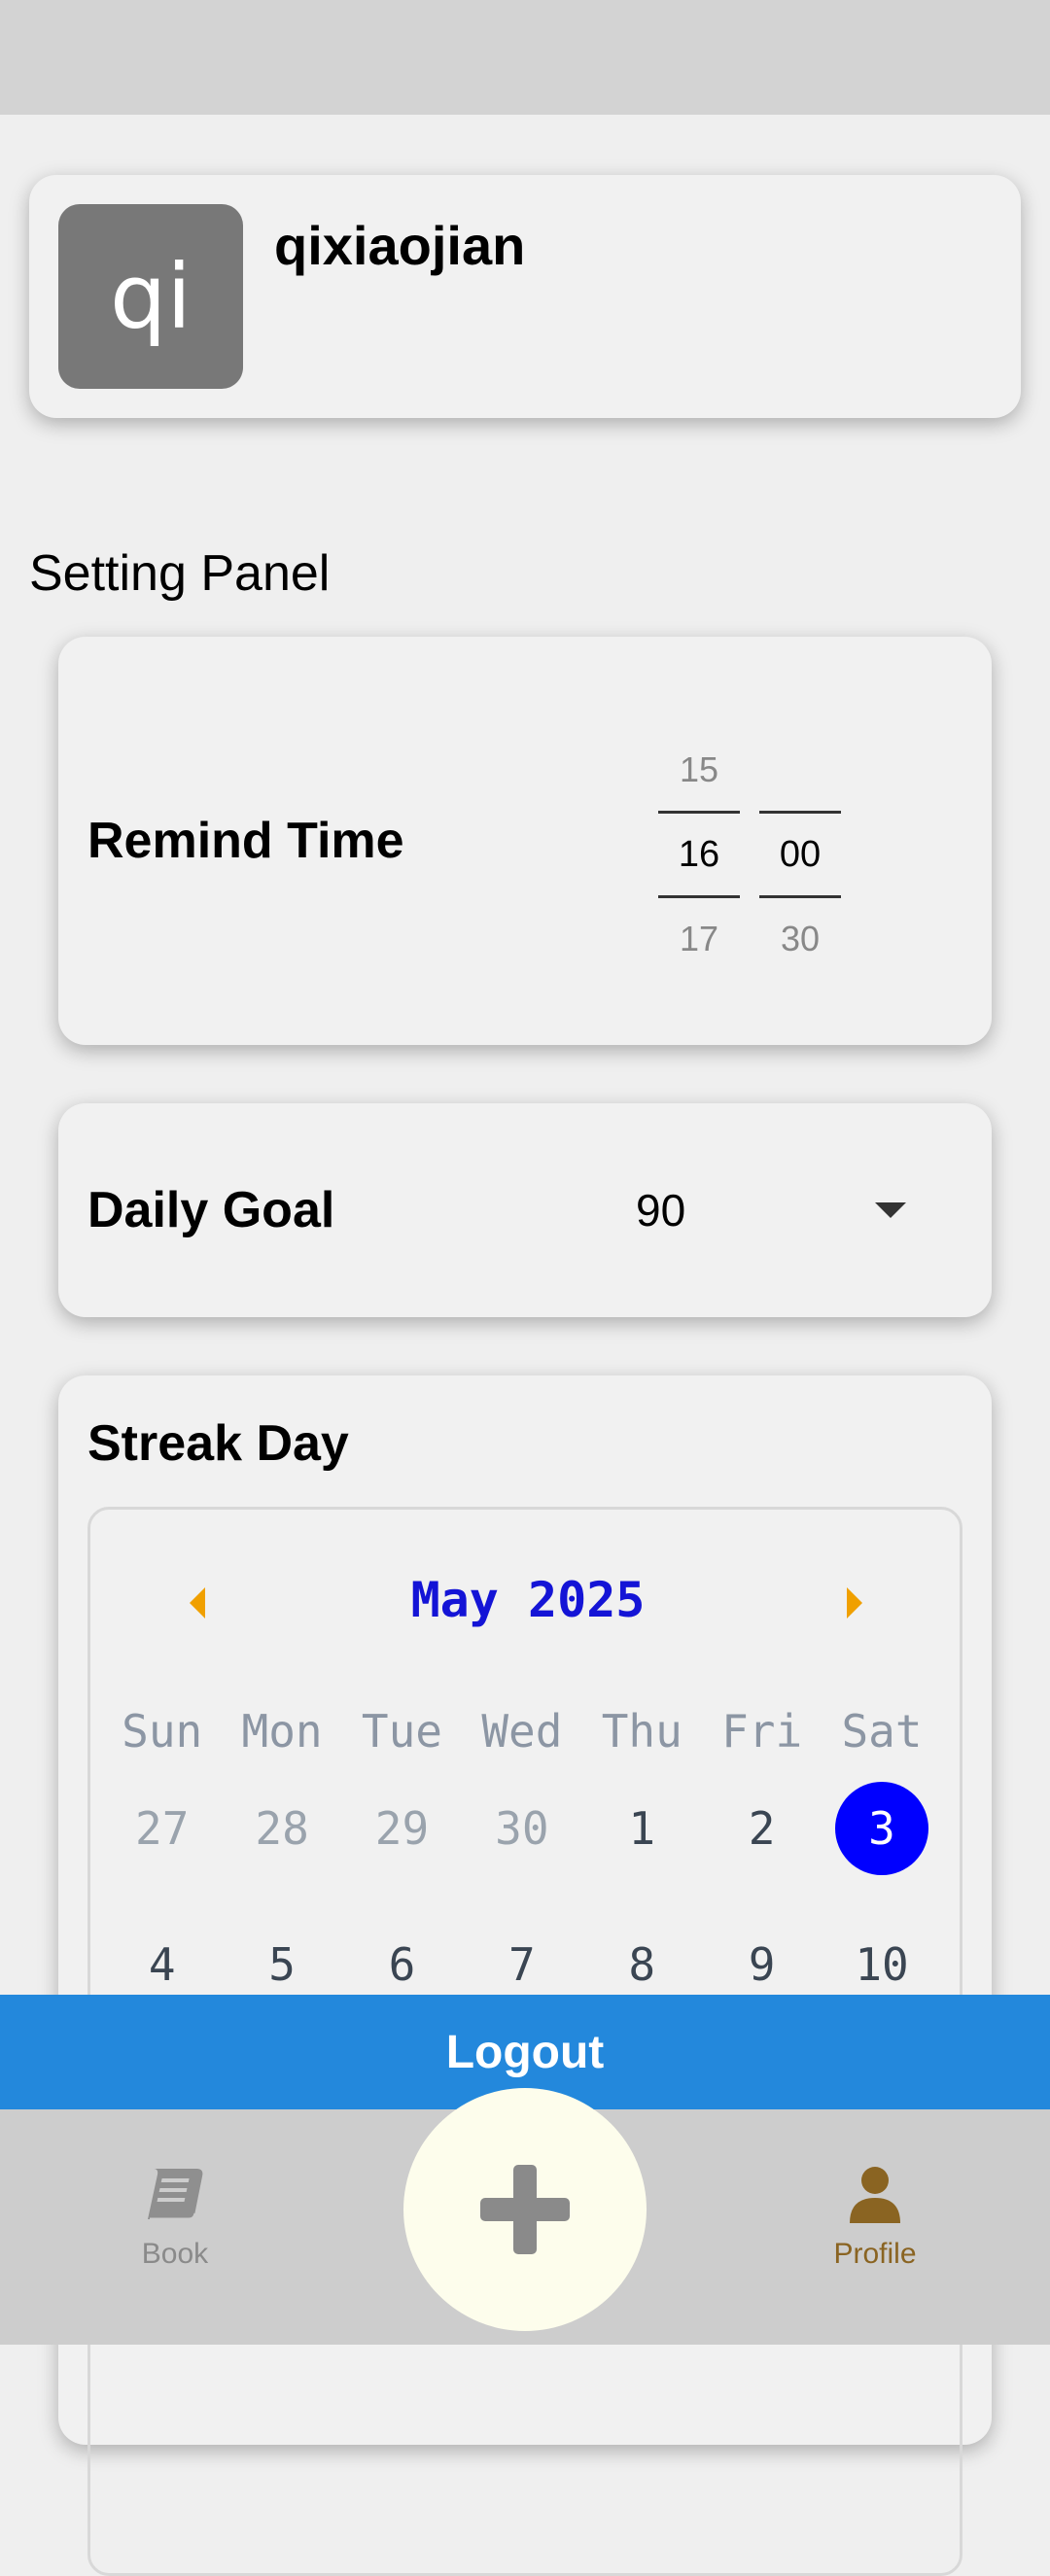  Describe the element at coordinates (150, 296) in the screenshot. I see `avatar: qi` at that location.